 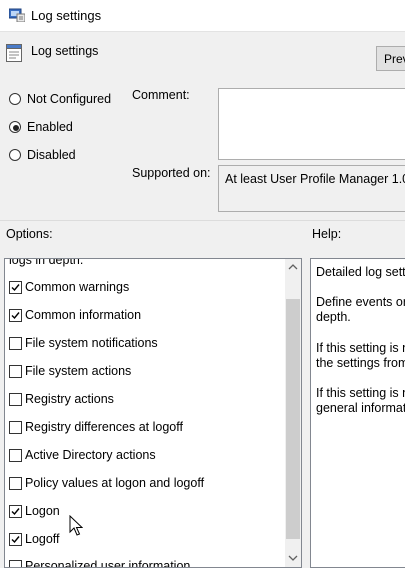 I want to click on scrollbar-thumb, so click(x=293, y=419).